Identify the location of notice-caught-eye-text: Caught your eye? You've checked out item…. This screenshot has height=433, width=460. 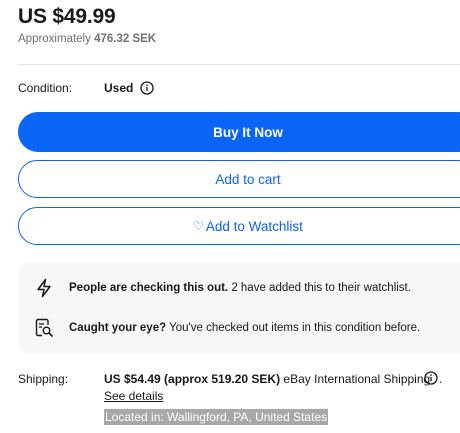
(244, 328).